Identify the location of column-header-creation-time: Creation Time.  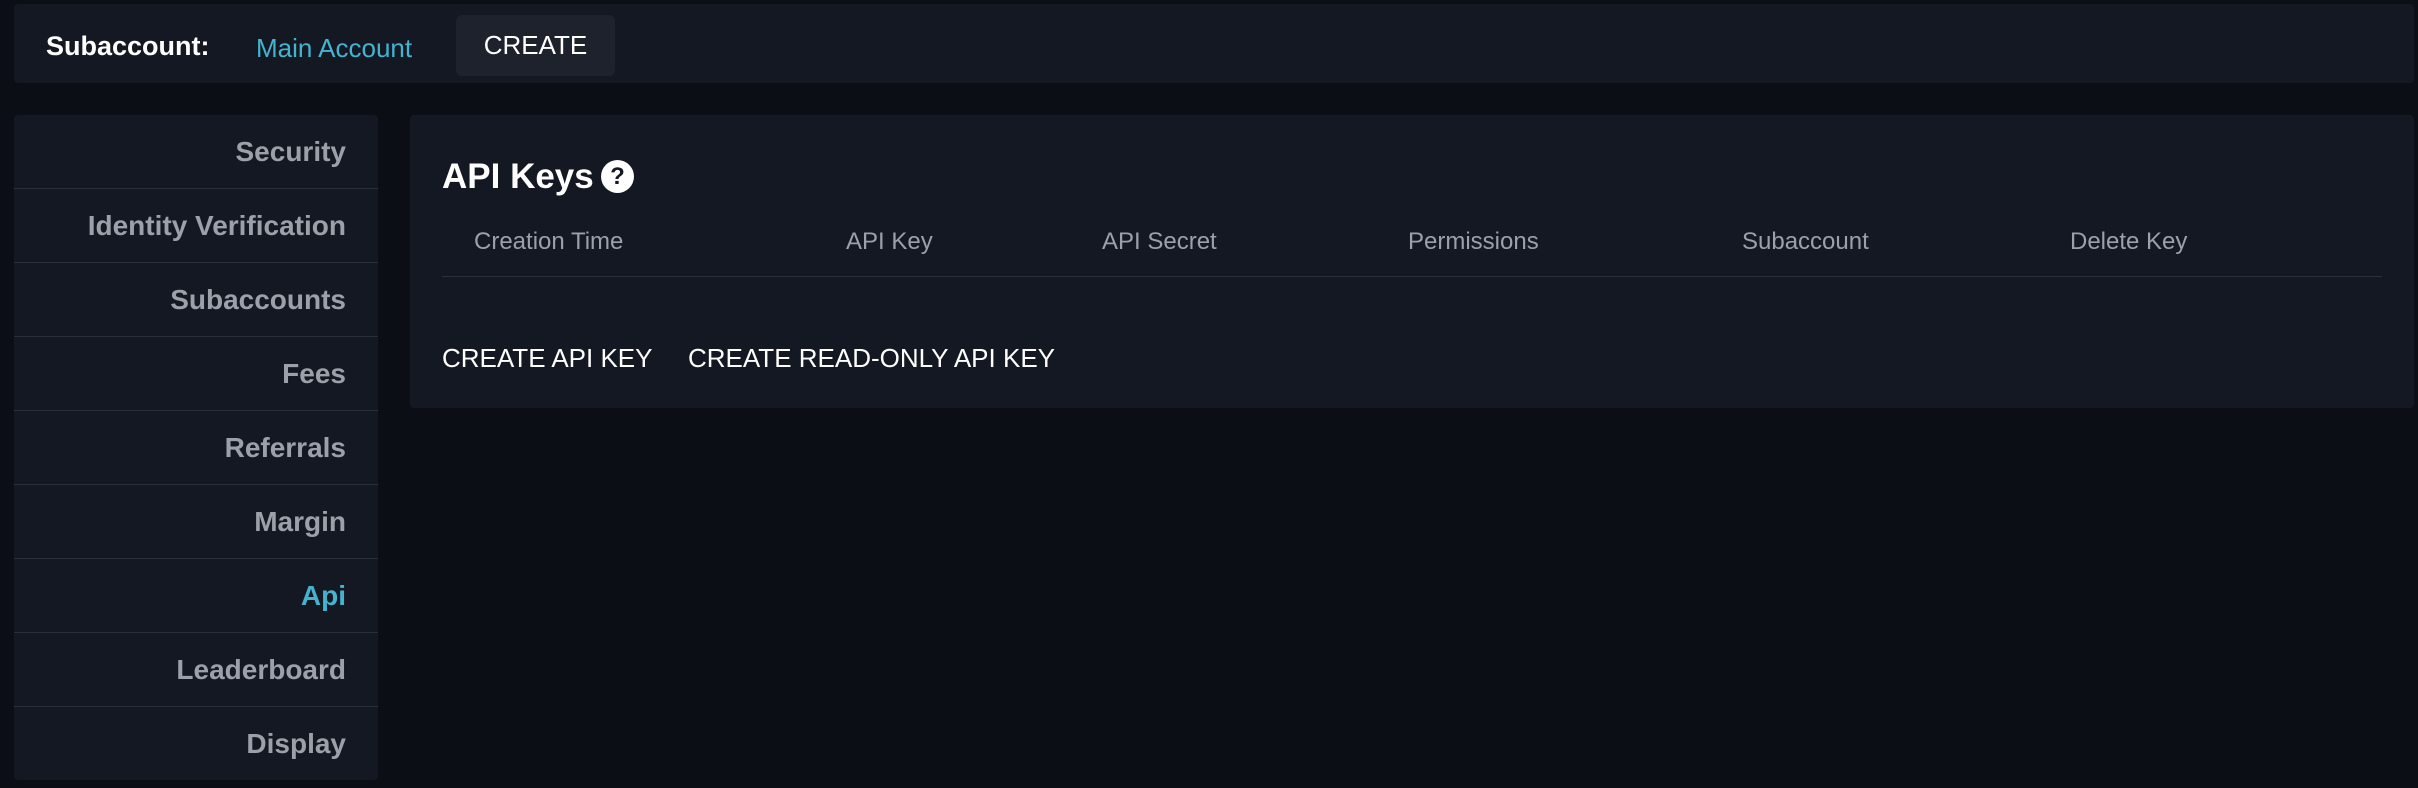
(549, 241).